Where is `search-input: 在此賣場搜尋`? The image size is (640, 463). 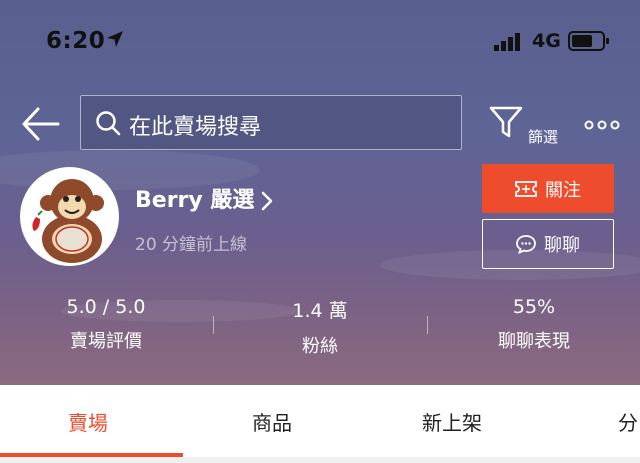 search-input: 在此賣場搜尋 is located at coordinates (271, 122).